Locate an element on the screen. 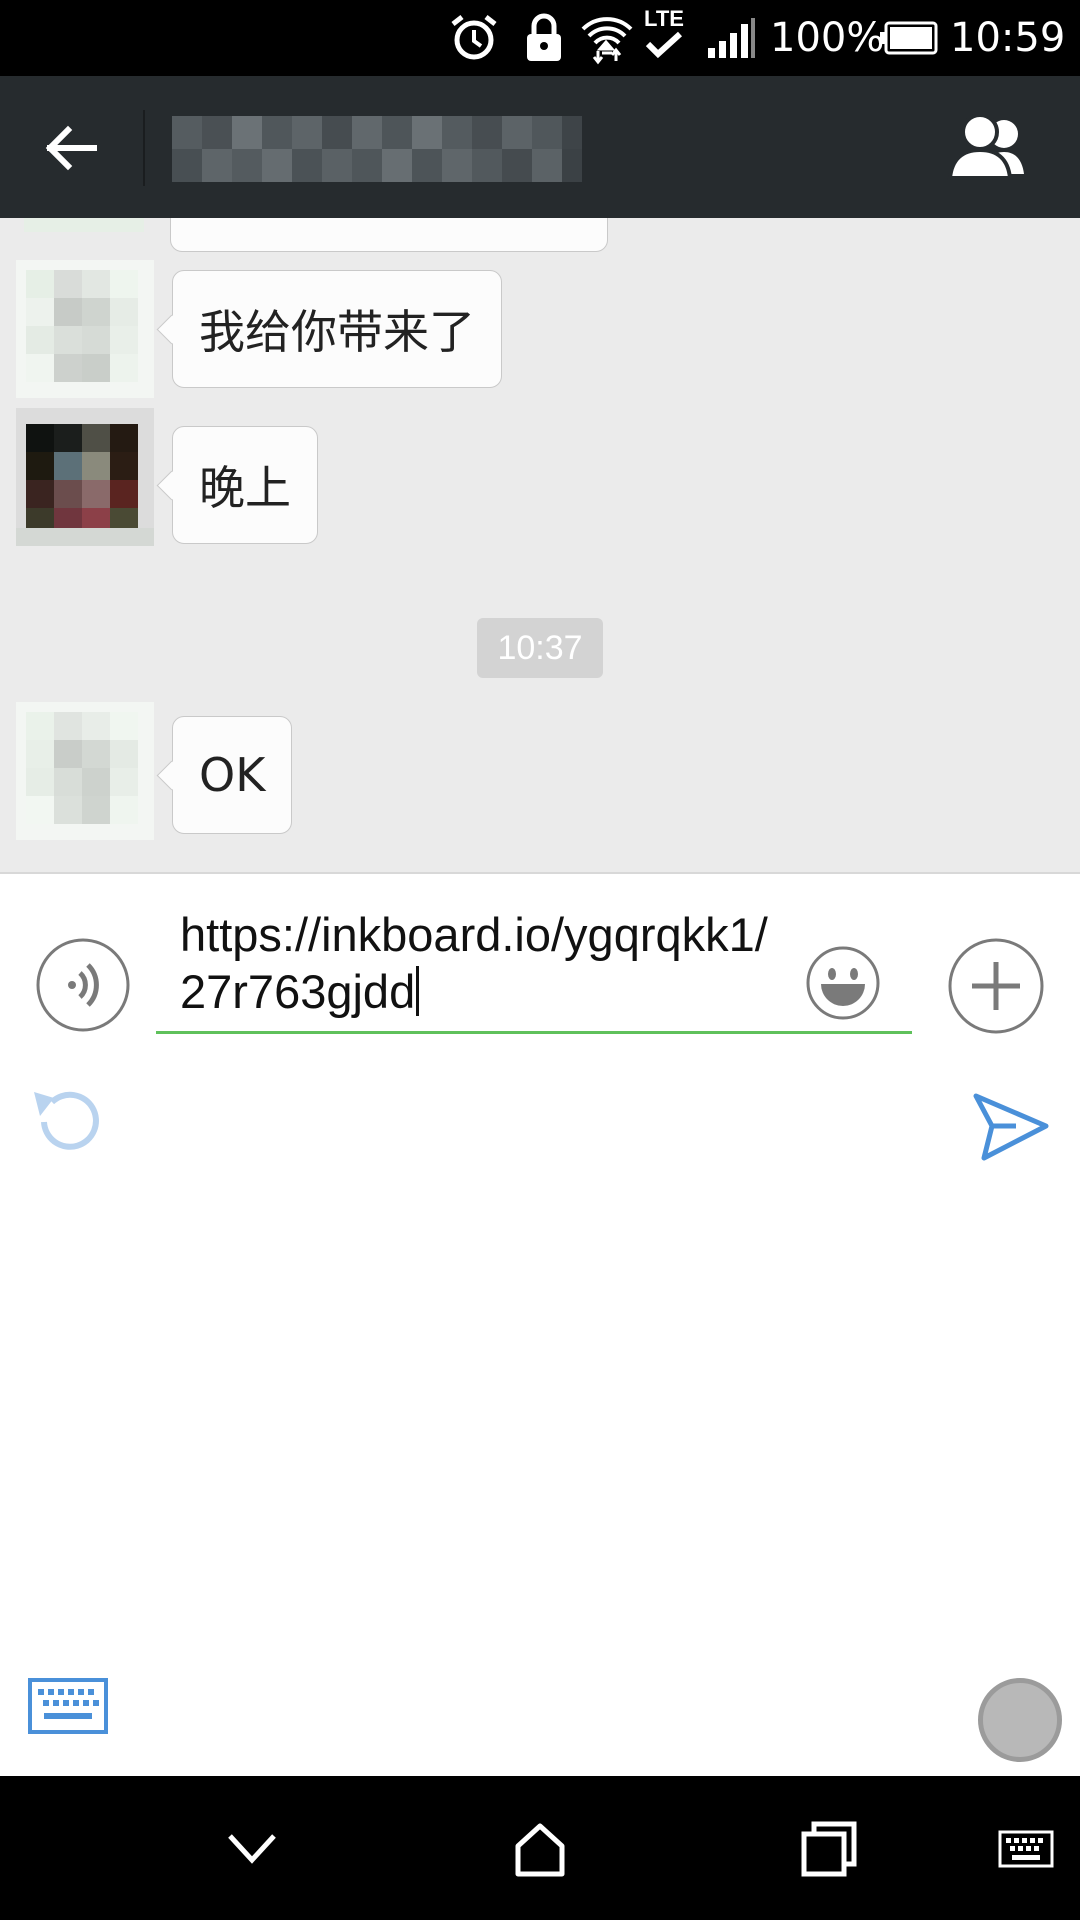 The image size is (1080, 1920). signal-icon is located at coordinates (731, 38).